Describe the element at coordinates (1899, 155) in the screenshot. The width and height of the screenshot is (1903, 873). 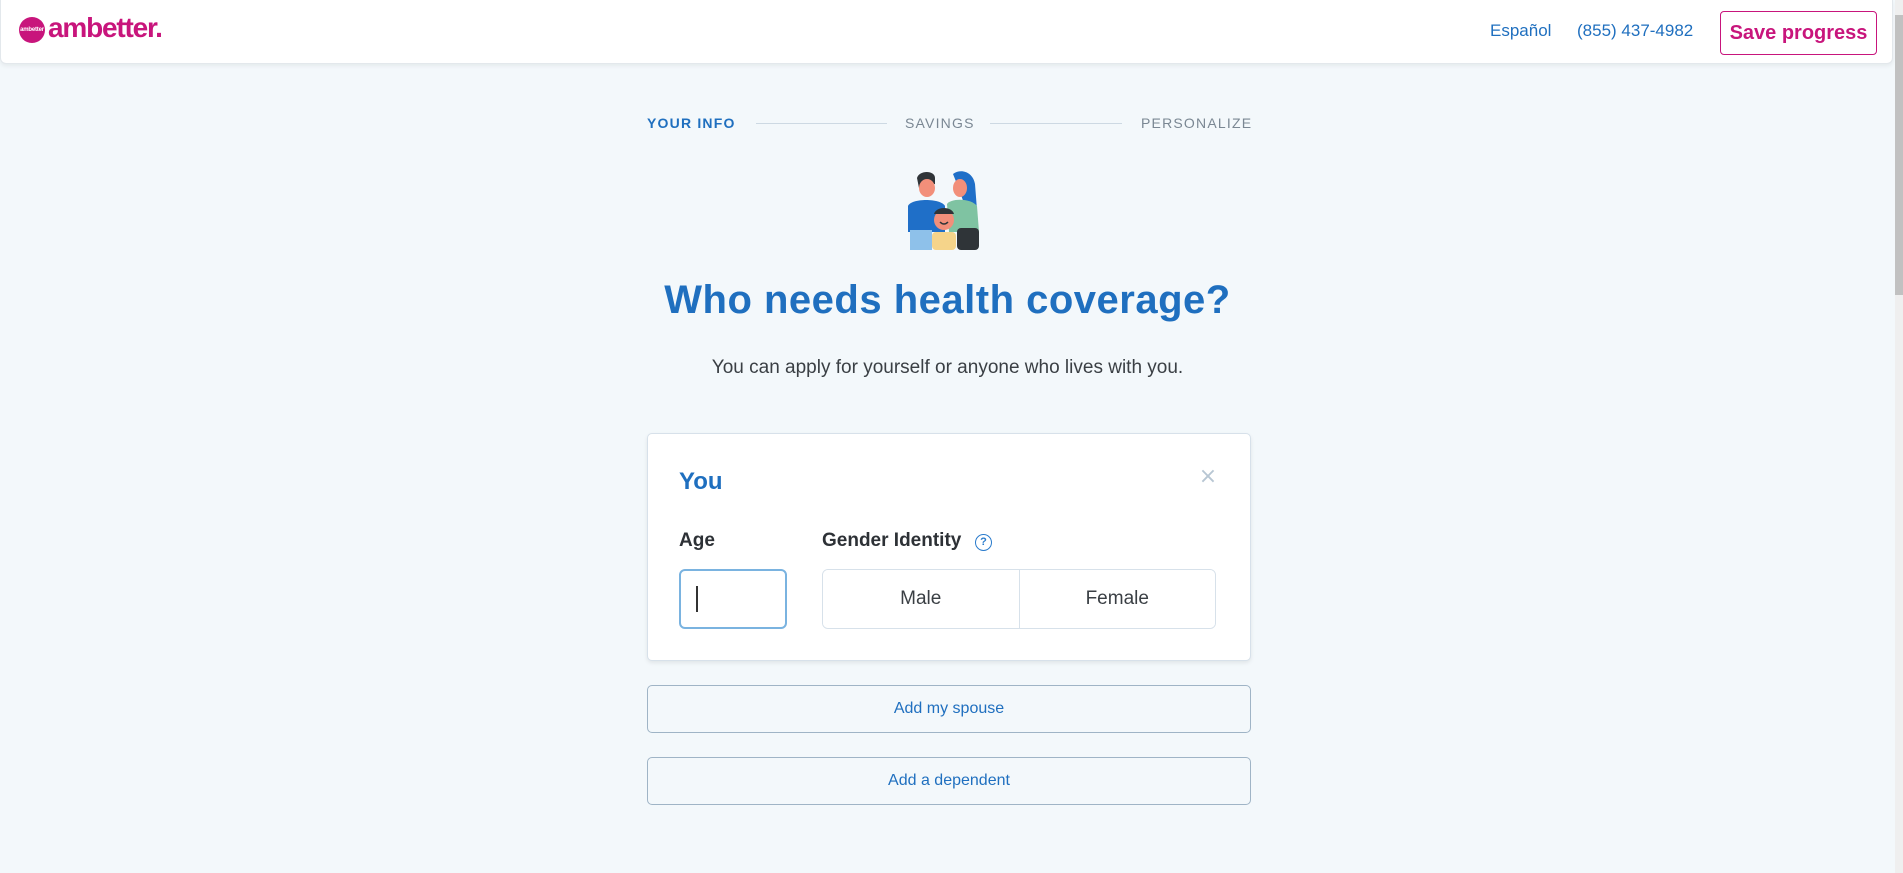
I see `scrollbar-thumb` at that location.